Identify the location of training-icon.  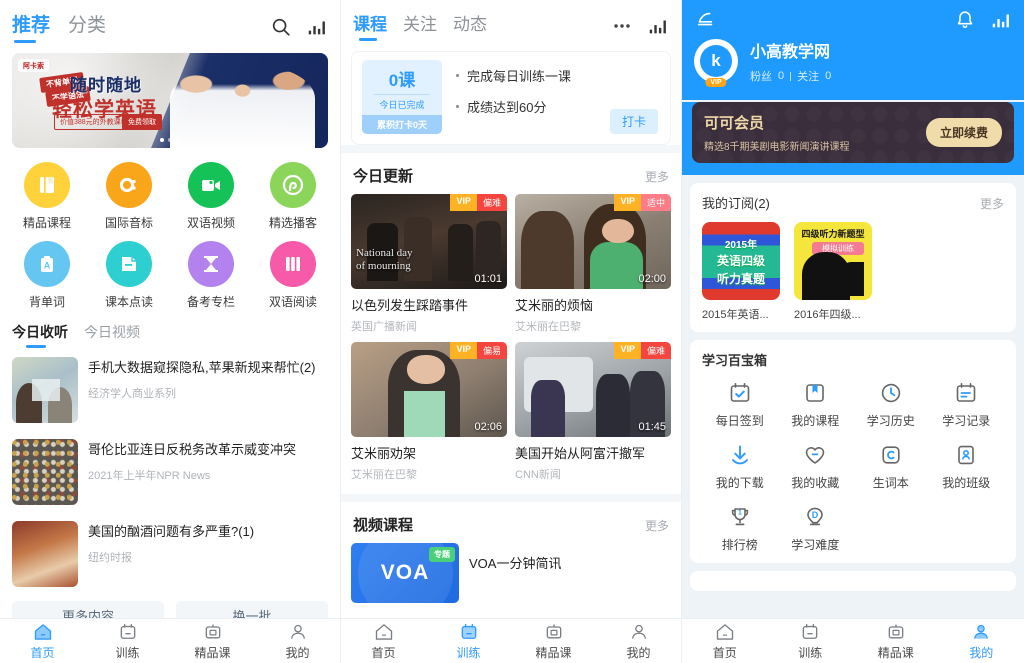
(127, 631).